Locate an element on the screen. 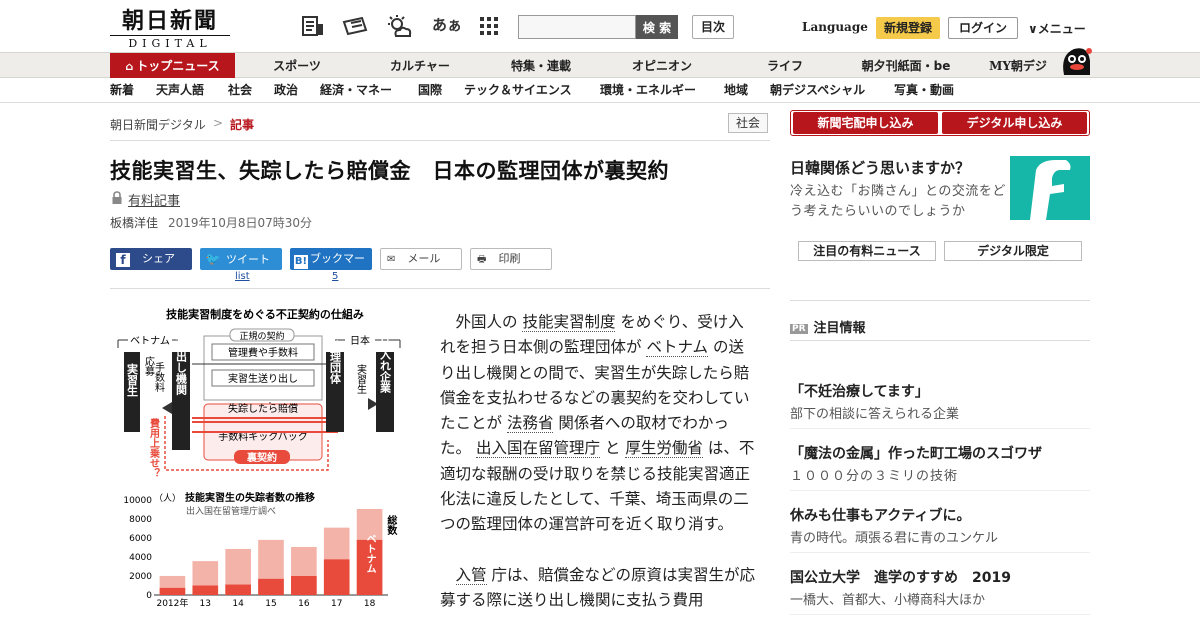  hatena-count: 5 is located at coordinates (335, 276).